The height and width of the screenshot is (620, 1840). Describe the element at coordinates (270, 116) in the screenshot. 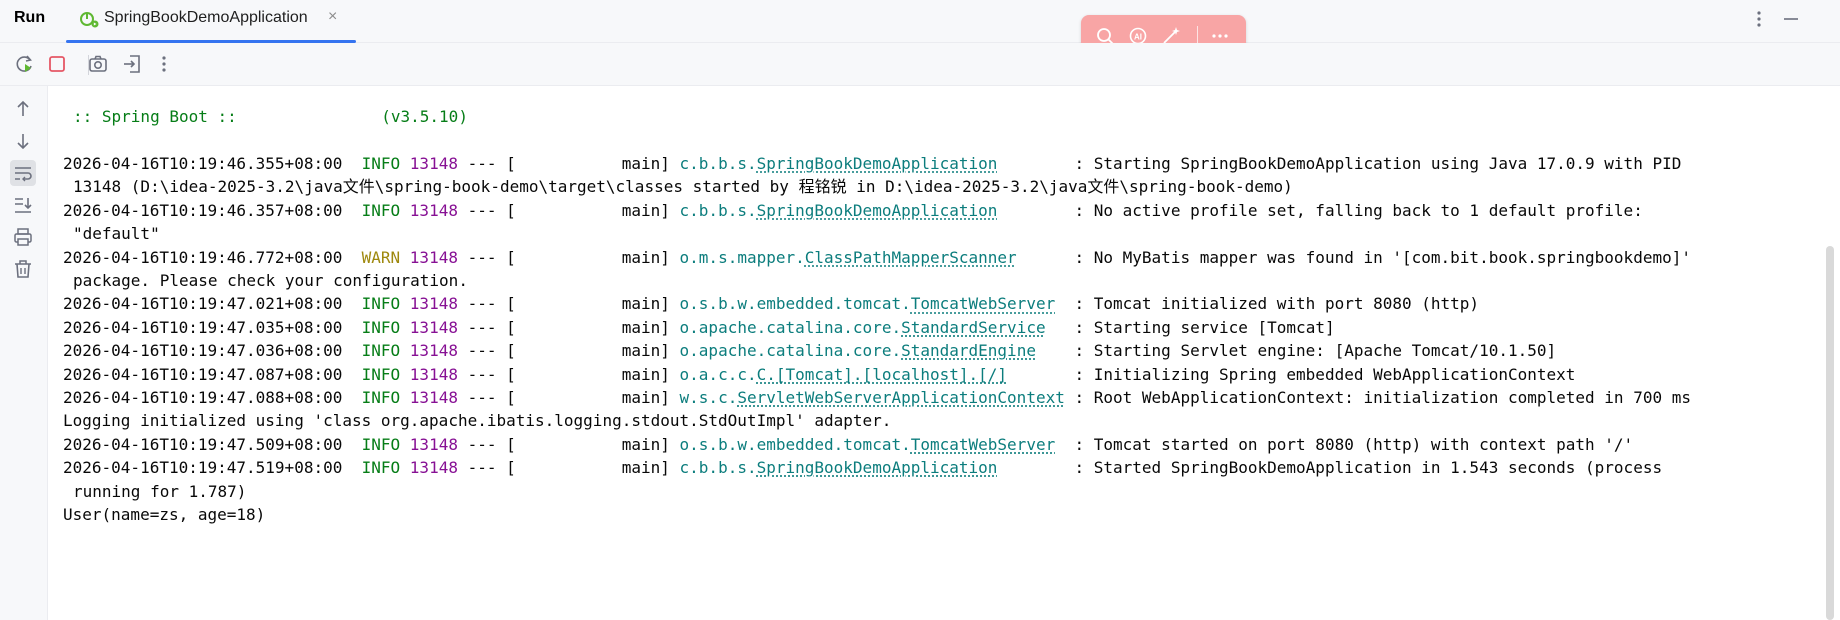

I see `spring-boot-banner: :: Spring Boot :: (v3.5.10)` at that location.